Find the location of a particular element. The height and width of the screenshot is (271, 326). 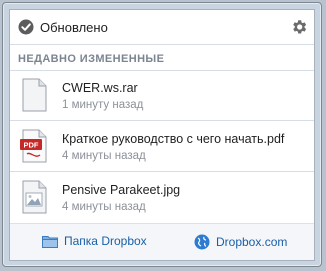

footer: Папка Dropbox Dropbox.com is located at coordinates (162, 241).